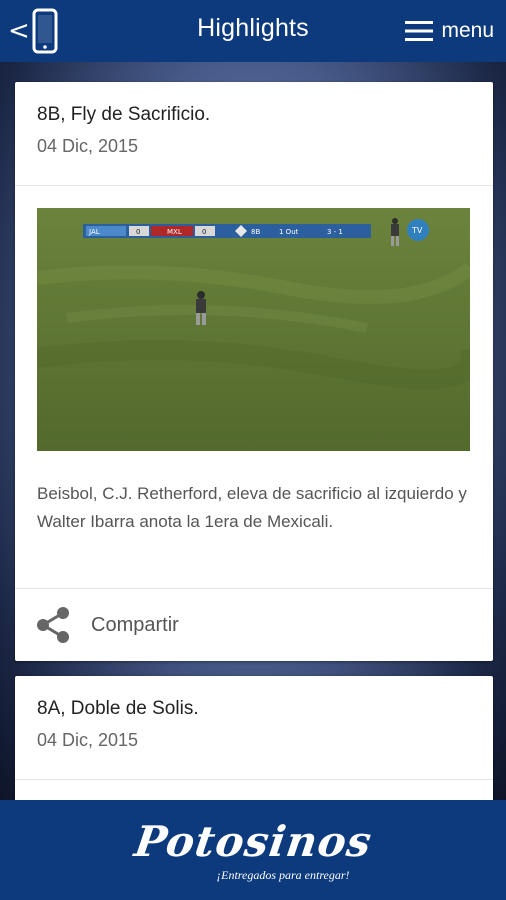 The height and width of the screenshot is (900, 506). Describe the element at coordinates (118, 708) in the screenshot. I see `card-title: 8A, Doble de Solis.` at that location.